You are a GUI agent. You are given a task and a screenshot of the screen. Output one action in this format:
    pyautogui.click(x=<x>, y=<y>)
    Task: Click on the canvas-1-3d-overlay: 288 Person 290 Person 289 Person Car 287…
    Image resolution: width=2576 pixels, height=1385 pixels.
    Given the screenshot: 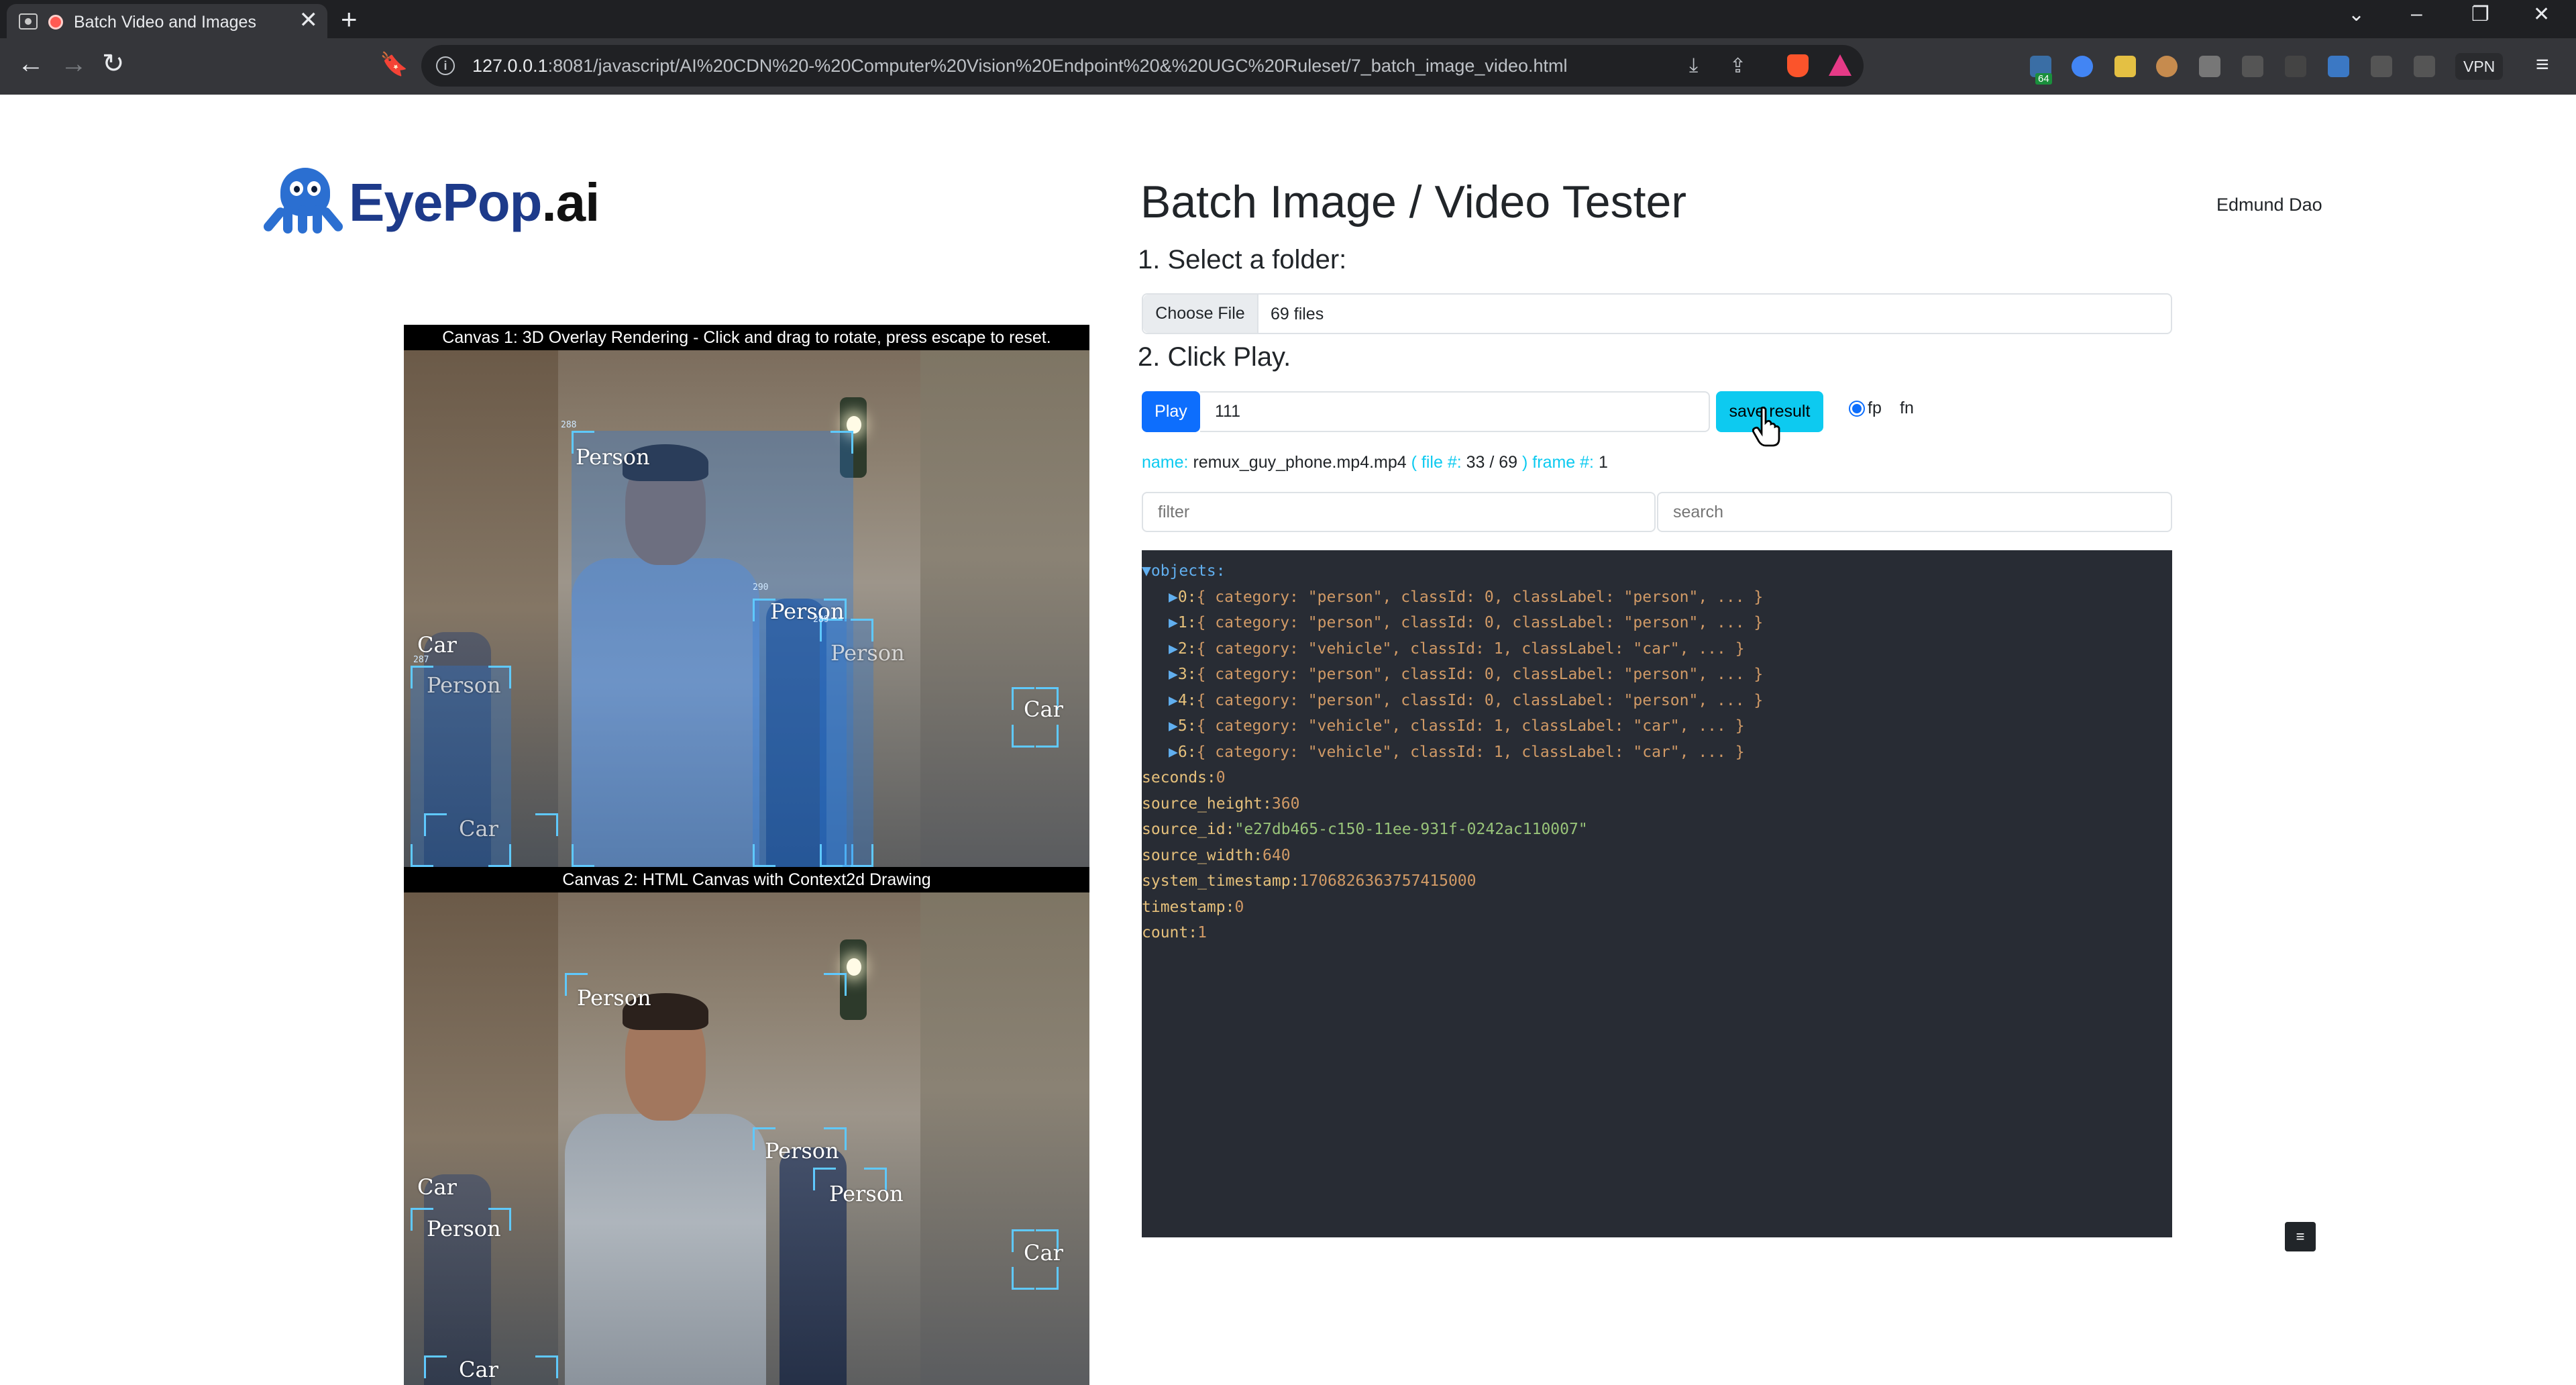 What is the action you would take?
    pyautogui.click(x=746, y=608)
    